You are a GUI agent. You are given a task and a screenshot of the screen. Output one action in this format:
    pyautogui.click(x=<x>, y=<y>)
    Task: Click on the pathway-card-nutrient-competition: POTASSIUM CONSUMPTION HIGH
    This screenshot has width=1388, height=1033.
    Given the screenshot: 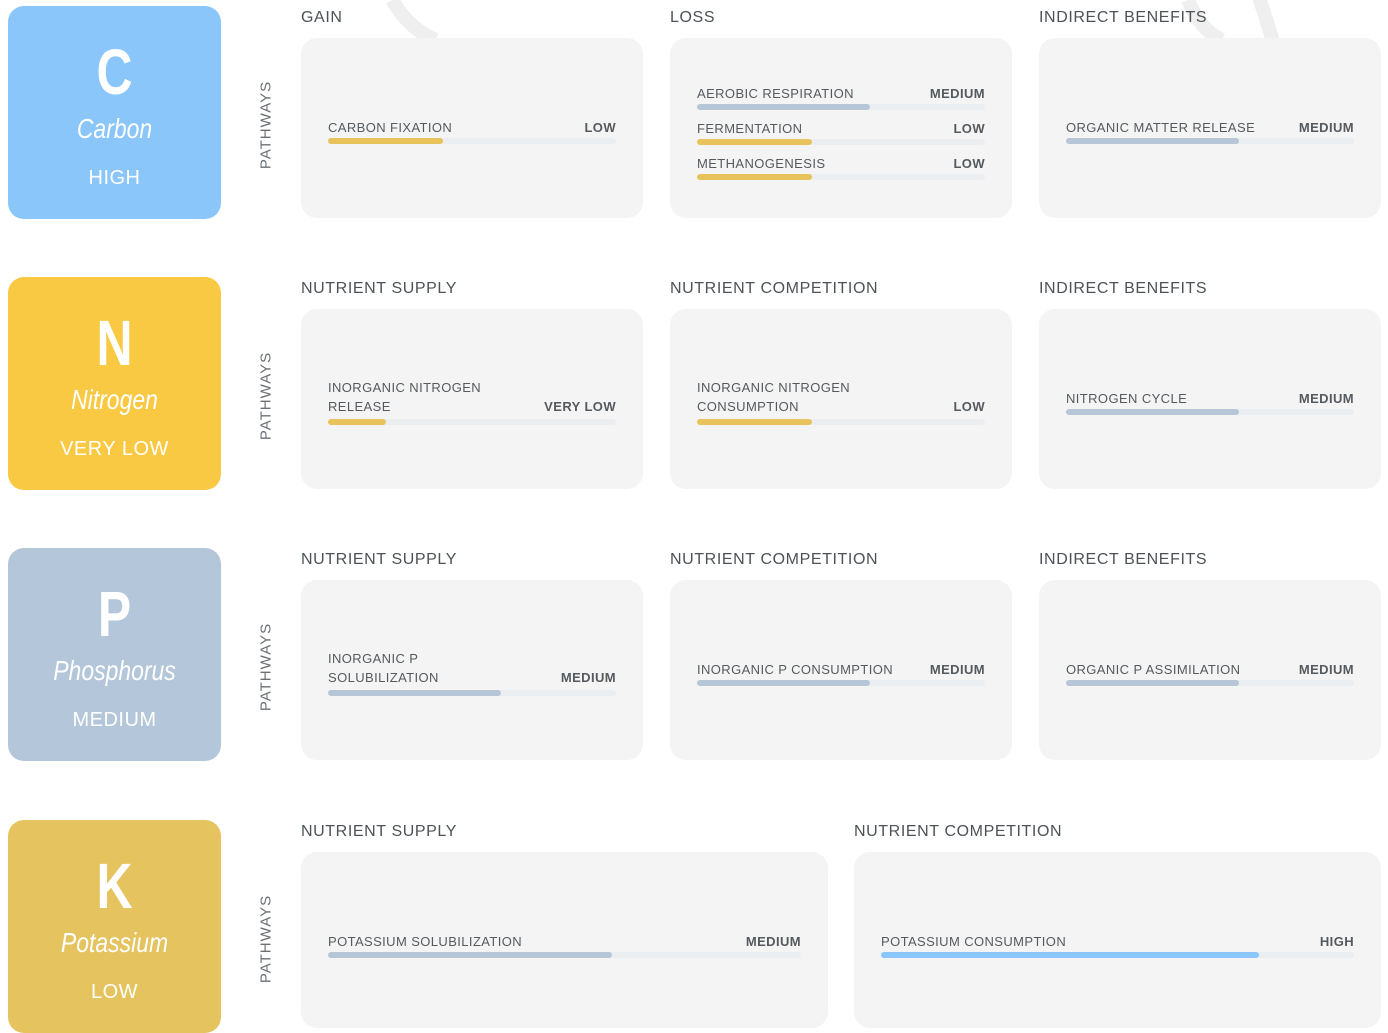 What is the action you would take?
    pyautogui.click(x=1117, y=940)
    